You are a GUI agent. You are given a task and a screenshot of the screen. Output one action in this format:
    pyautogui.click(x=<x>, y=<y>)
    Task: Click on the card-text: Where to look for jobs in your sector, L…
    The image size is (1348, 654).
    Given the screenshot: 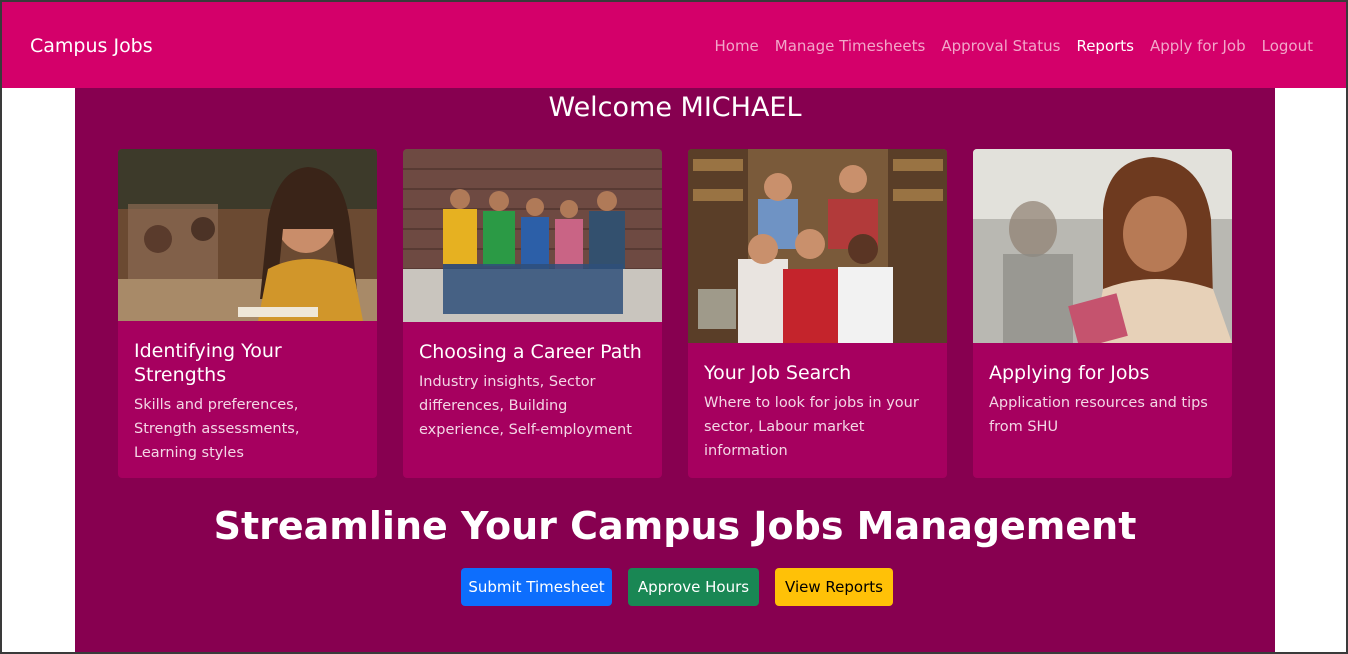 What is the action you would take?
    pyautogui.click(x=811, y=427)
    